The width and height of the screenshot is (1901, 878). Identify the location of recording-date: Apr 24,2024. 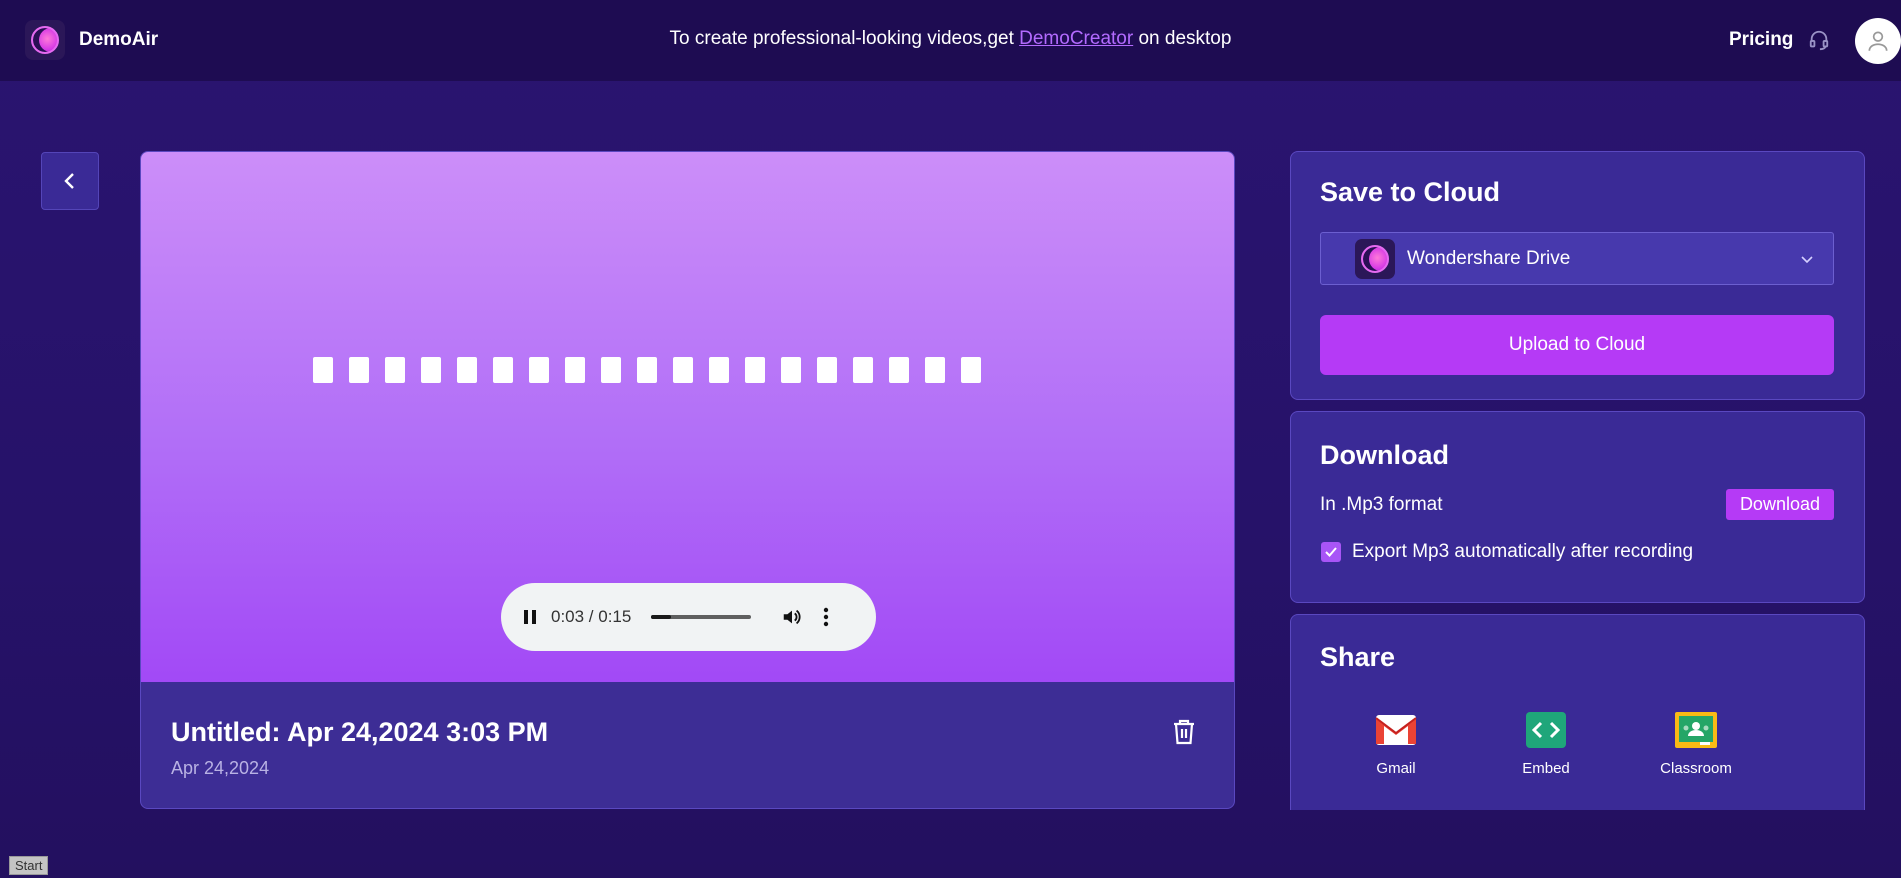
(220, 768).